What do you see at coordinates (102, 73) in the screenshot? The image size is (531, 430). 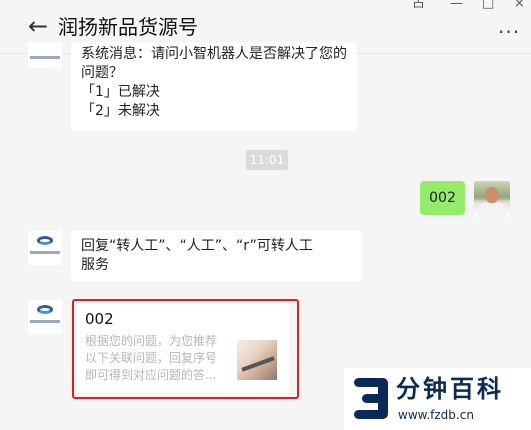 I see `message-line: 问题？` at bounding box center [102, 73].